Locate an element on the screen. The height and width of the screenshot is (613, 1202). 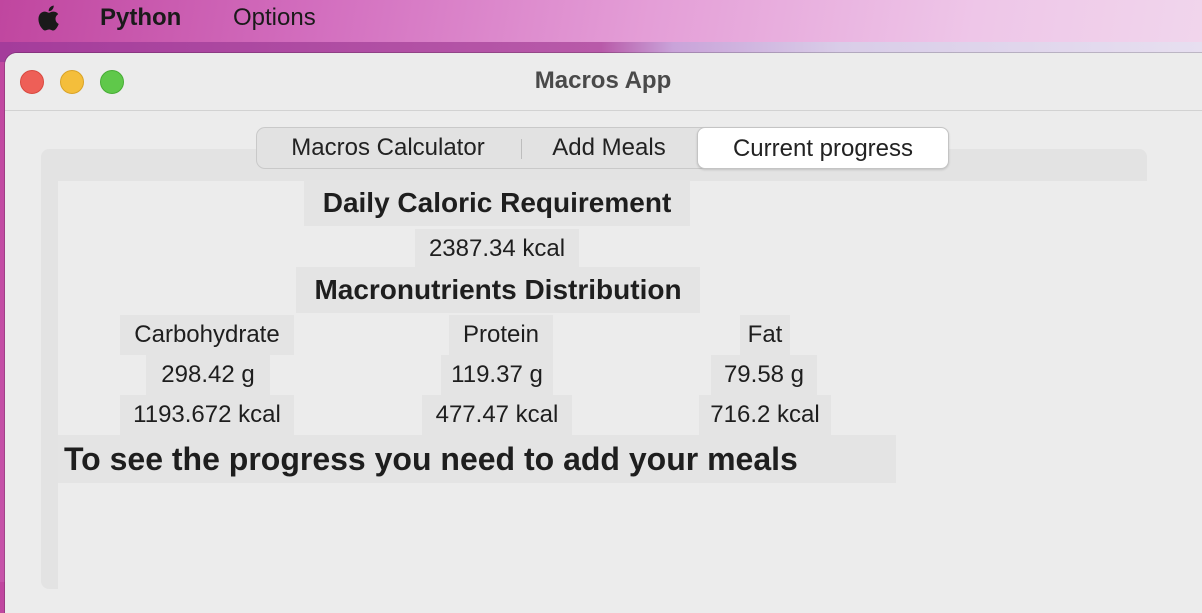
title-bar: Macros App is located at coordinates (603, 82).